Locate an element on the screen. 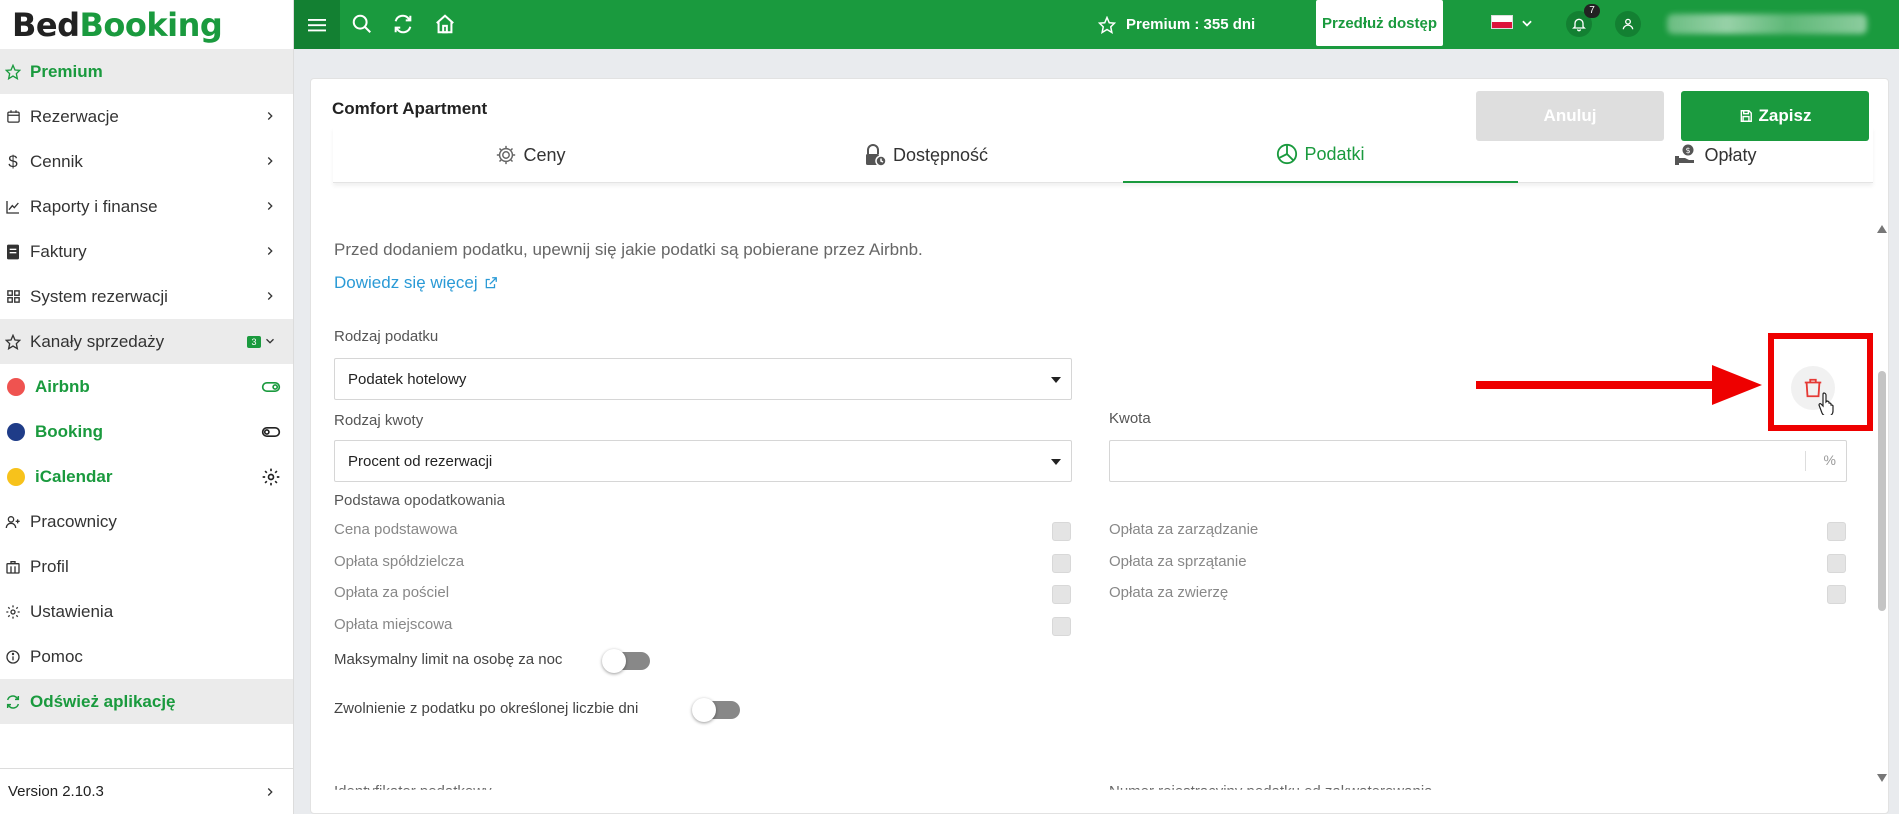 Image resolution: width=1899 pixels, height=814 pixels. sidebar-item-help: Pomoc is located at coordinates (146, 656).